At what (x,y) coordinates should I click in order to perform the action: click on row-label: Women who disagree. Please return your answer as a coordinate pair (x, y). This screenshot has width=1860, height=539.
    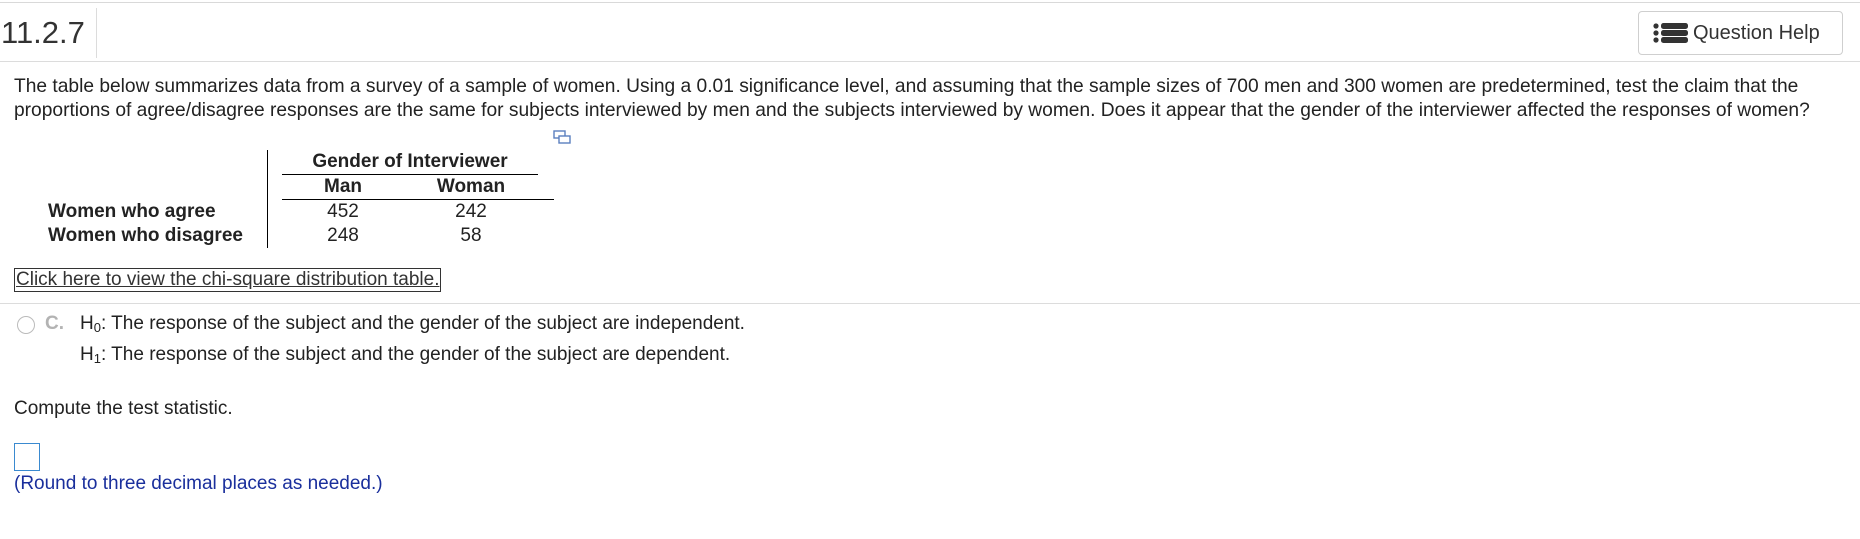
    Looking at the image, I should click on (145, 235).